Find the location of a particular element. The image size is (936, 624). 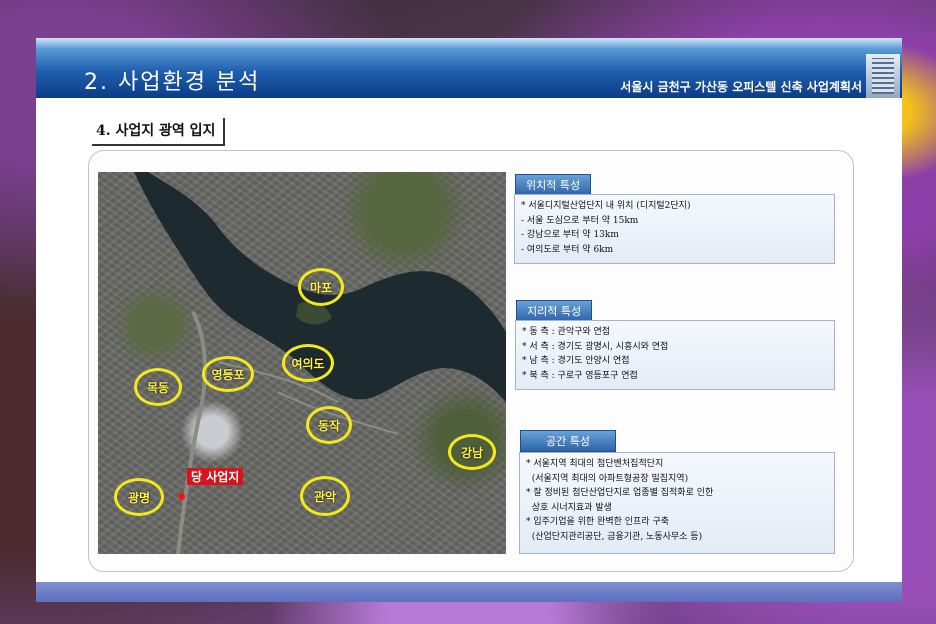

building-icon is located at coordinates (883, 76).